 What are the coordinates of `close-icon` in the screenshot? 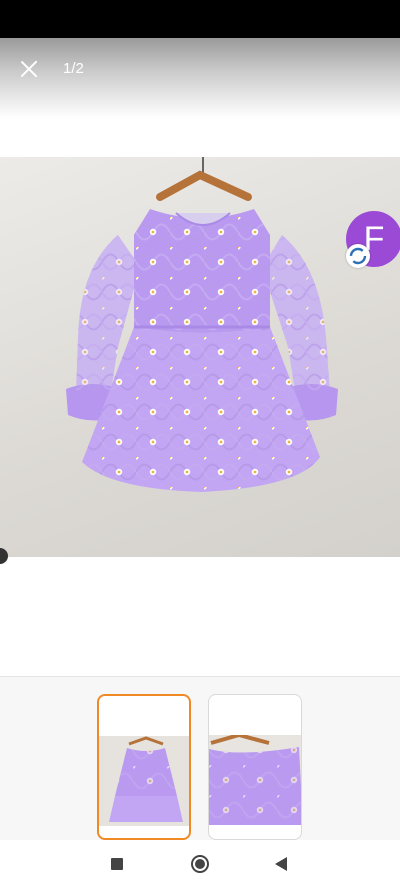 It's located at (29, 69).